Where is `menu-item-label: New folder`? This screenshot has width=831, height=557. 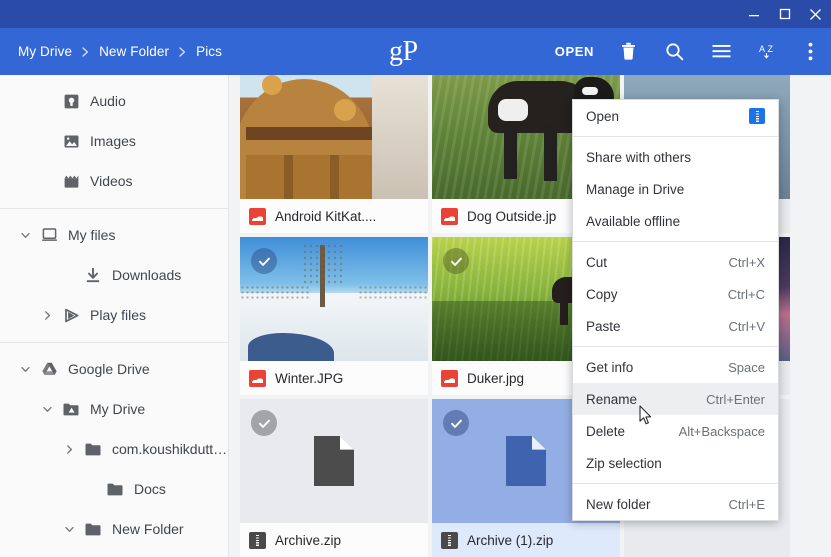
menu-item-label: New folder is located at coordinates (618, 504).